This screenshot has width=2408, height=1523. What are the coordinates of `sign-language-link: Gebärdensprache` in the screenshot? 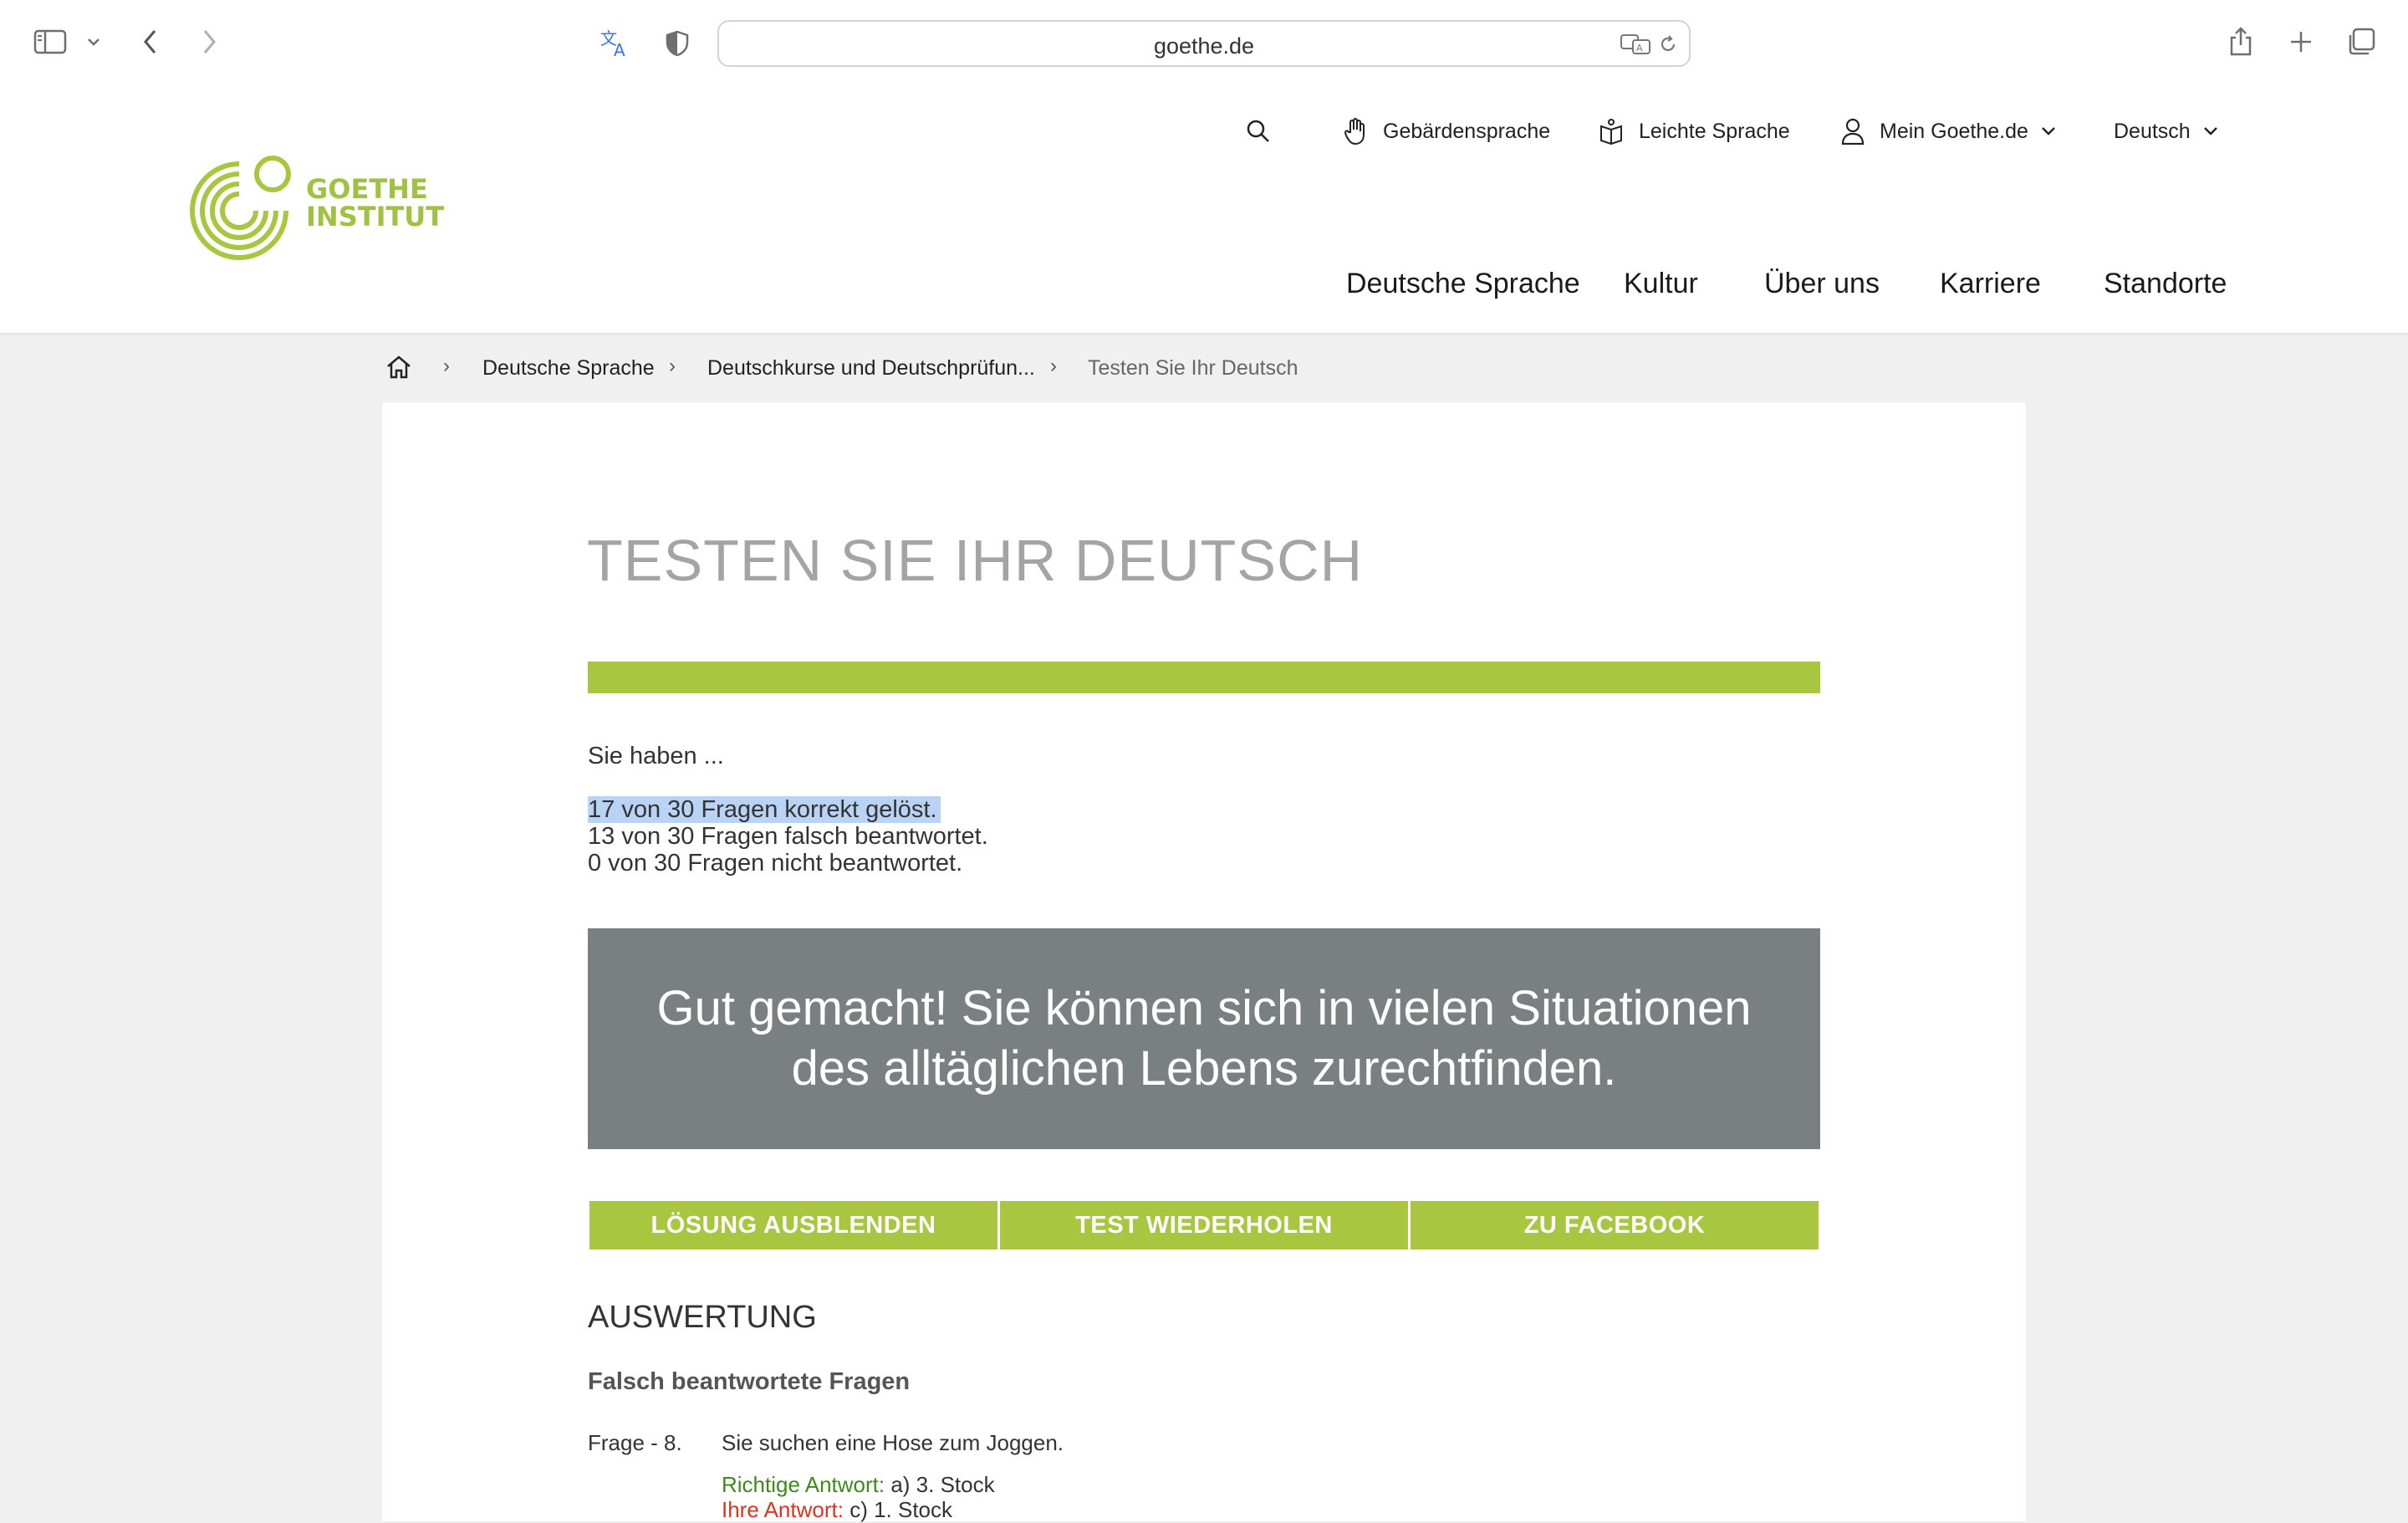 It's located at (1446, 131).